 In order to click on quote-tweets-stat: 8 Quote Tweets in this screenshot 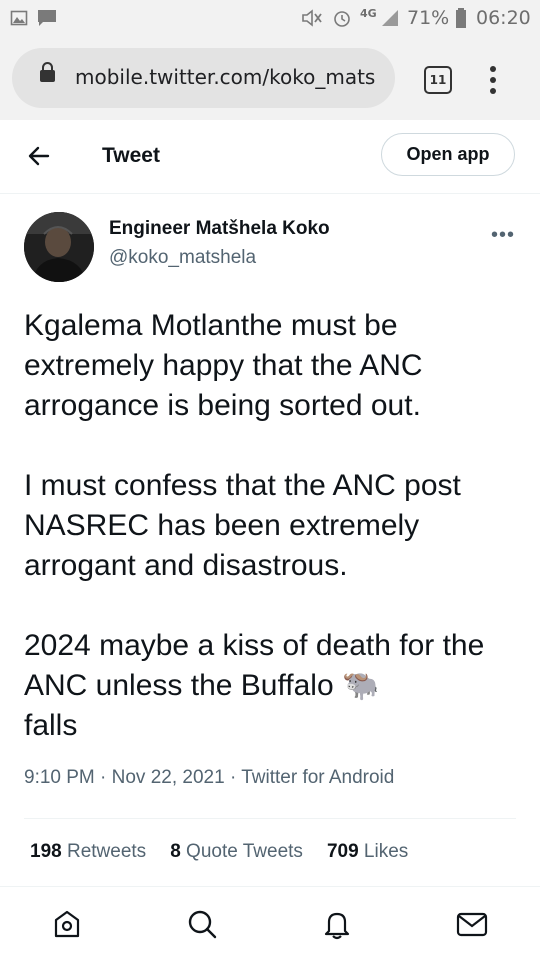, I will do `click(236, 851)`.